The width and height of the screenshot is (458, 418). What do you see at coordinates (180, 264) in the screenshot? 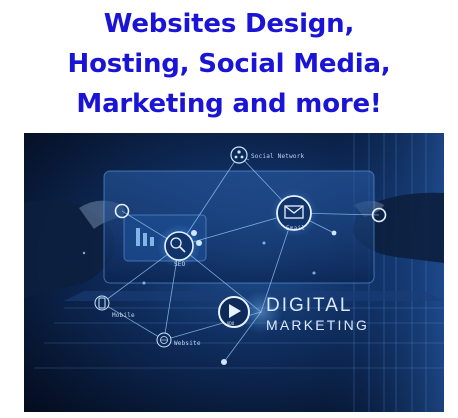
I see `seo-label: SEO` at bounding box center [180, 264].